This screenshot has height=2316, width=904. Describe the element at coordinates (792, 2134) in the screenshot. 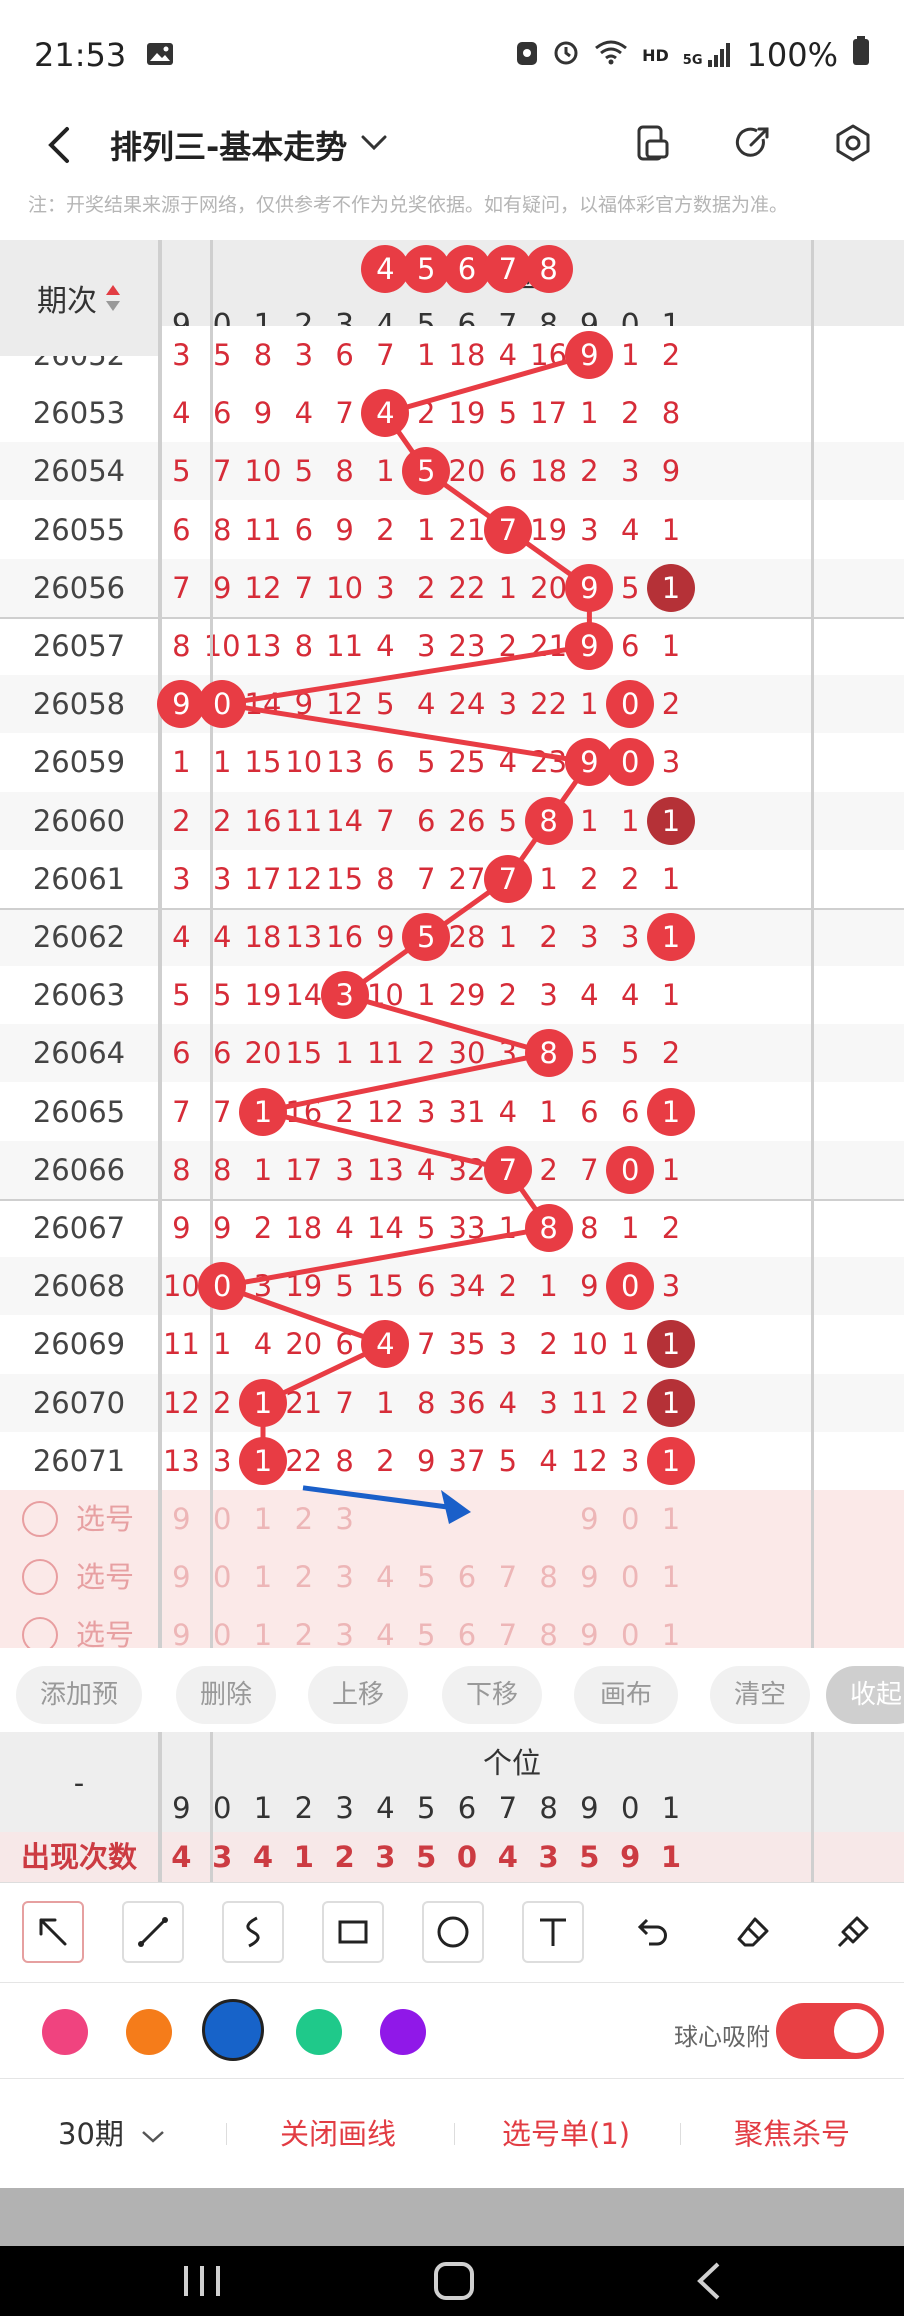

I see `focus-kill-button: 聚焦杀号` at that location.